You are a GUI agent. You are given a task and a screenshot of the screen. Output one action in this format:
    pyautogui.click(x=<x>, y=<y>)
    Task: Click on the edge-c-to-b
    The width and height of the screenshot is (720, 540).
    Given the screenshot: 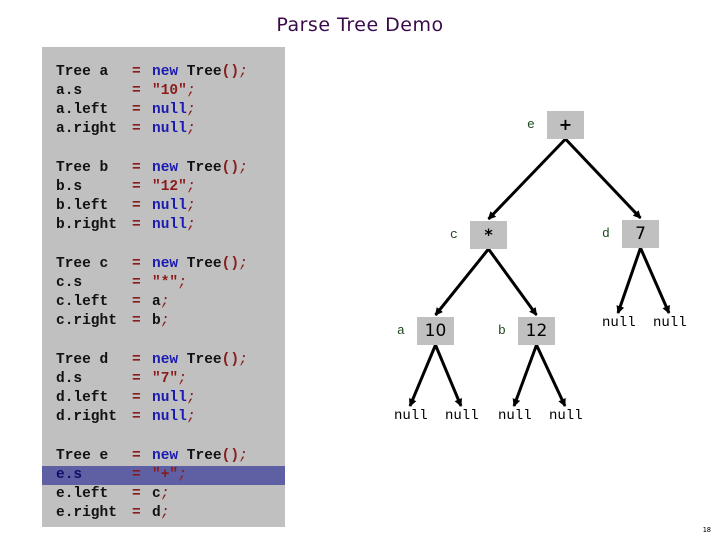 What is the action you would take?
    pyautogui.click(x=512, y=282)
    